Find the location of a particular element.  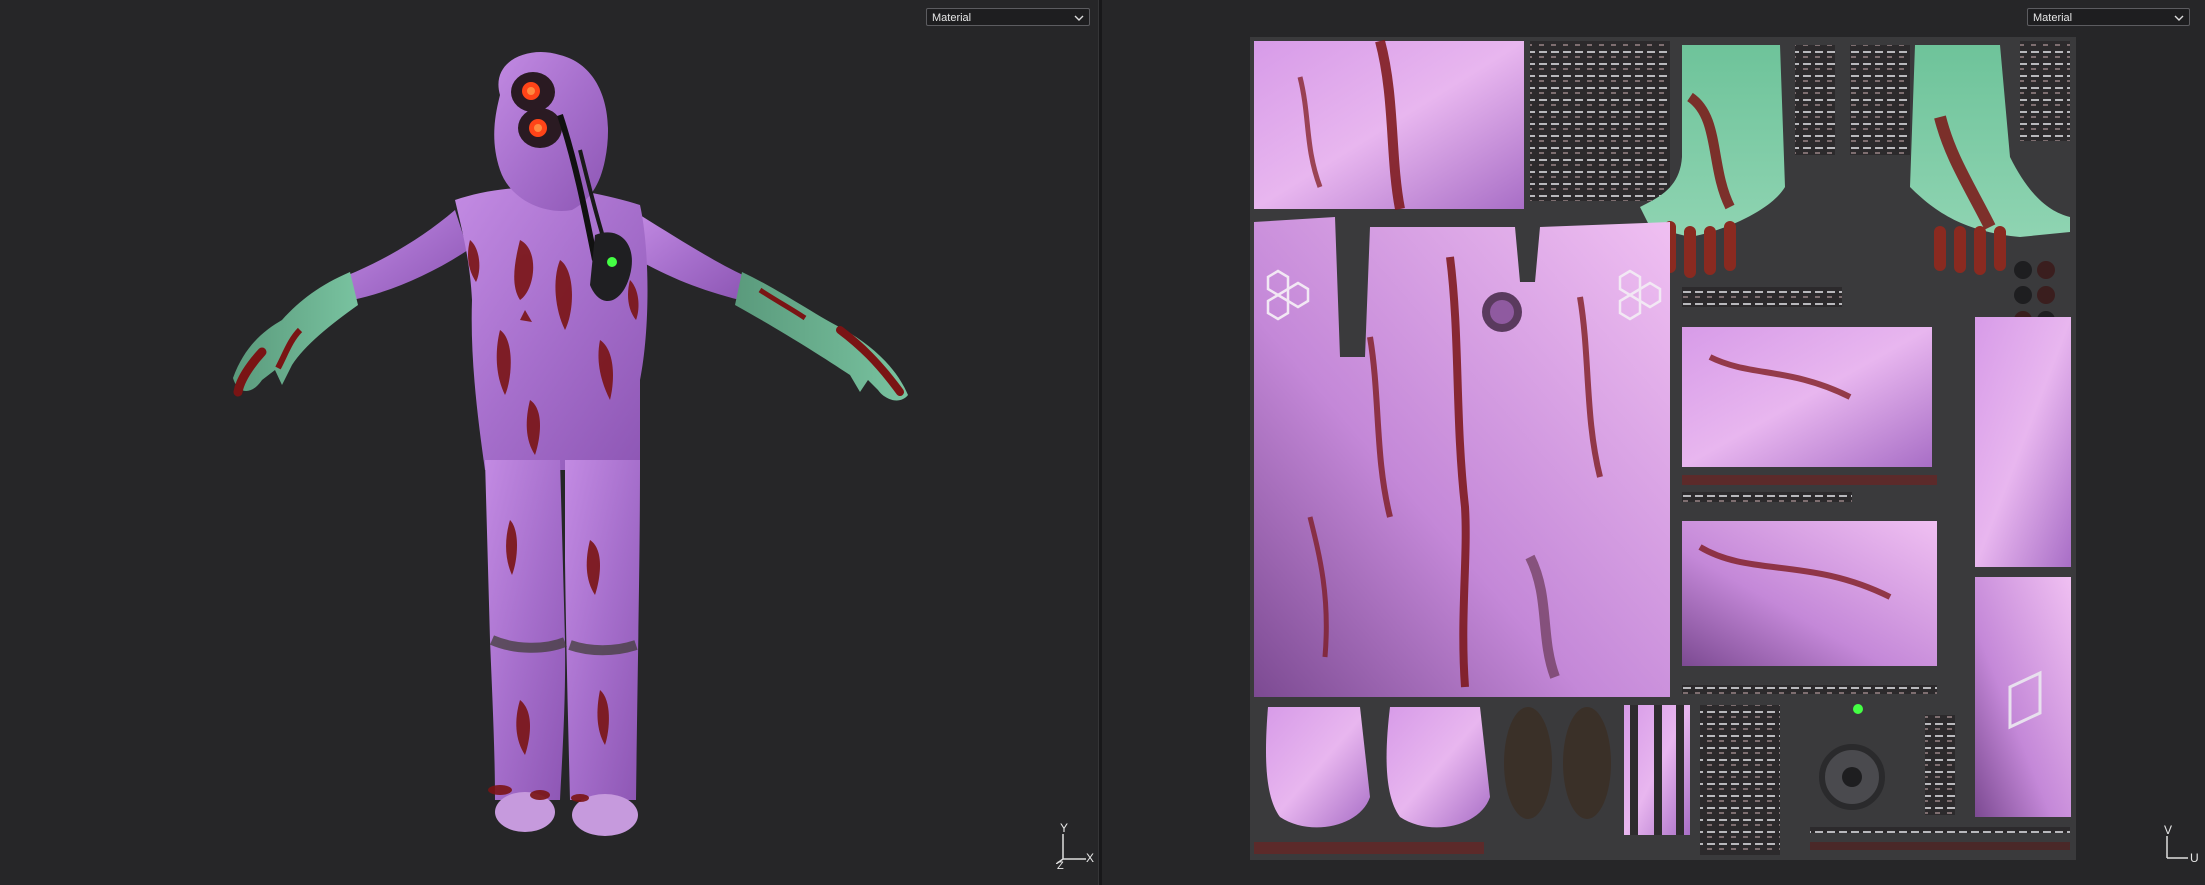

uv-shading-mode-label: Material is located at coordinates (2053, 18).